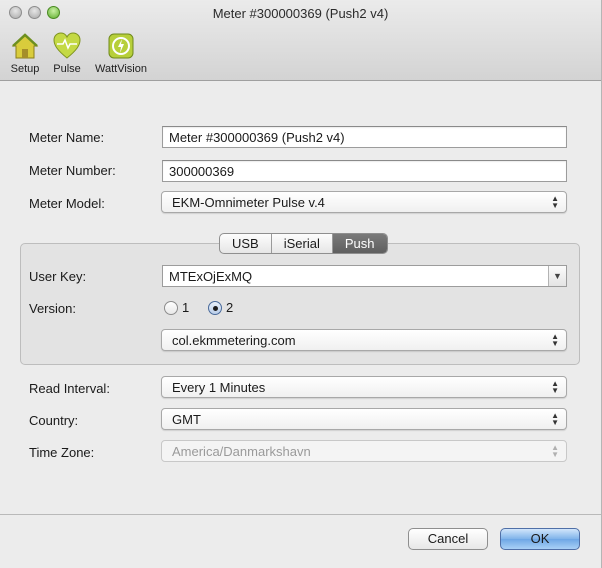 The width and height of the screenshot is (602, 568). I want to click on toolbar-item-pulse: Pulse, so click(67, 53).